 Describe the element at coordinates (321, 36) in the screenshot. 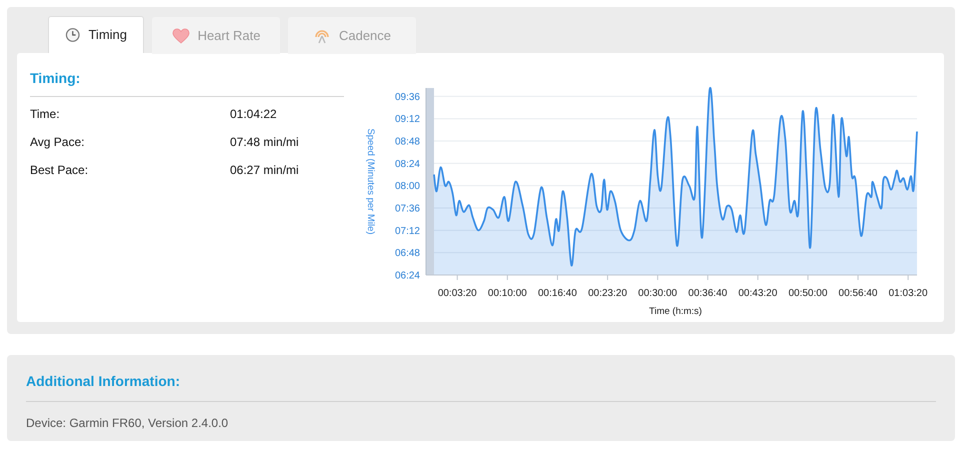

I see `signal-arcs-icon` at that location.